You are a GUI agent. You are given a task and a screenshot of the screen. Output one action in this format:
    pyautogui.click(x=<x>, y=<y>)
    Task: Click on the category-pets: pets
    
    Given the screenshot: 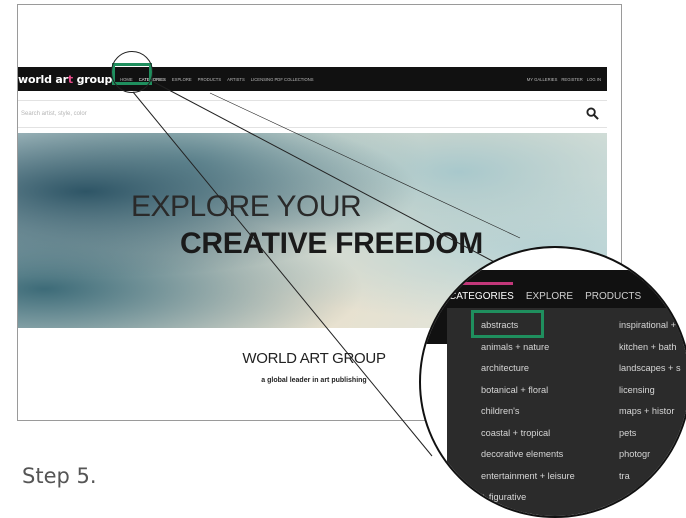 What is the action you would take?
    pyautogui.click(x=650, y=439)
    